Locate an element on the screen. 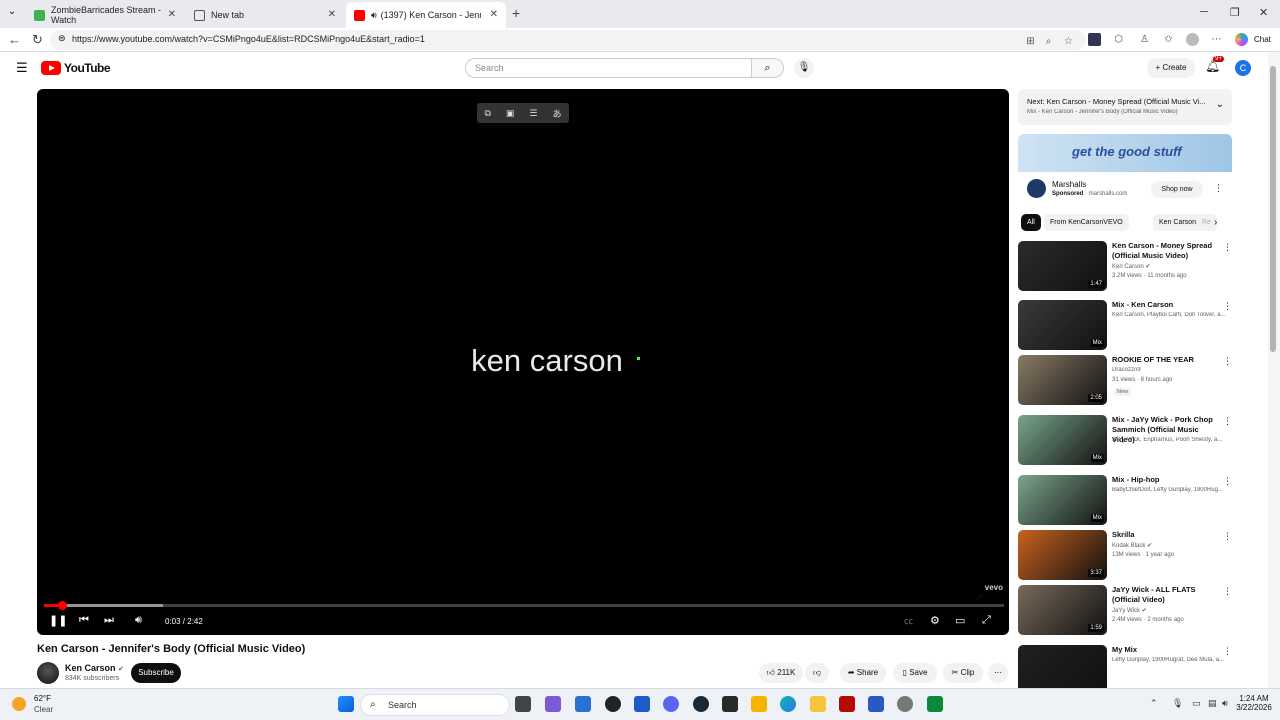 Image resolution: width=1280 pixels, height=720 pixels. account-avatar: C is located at coordinates (1243, 68).